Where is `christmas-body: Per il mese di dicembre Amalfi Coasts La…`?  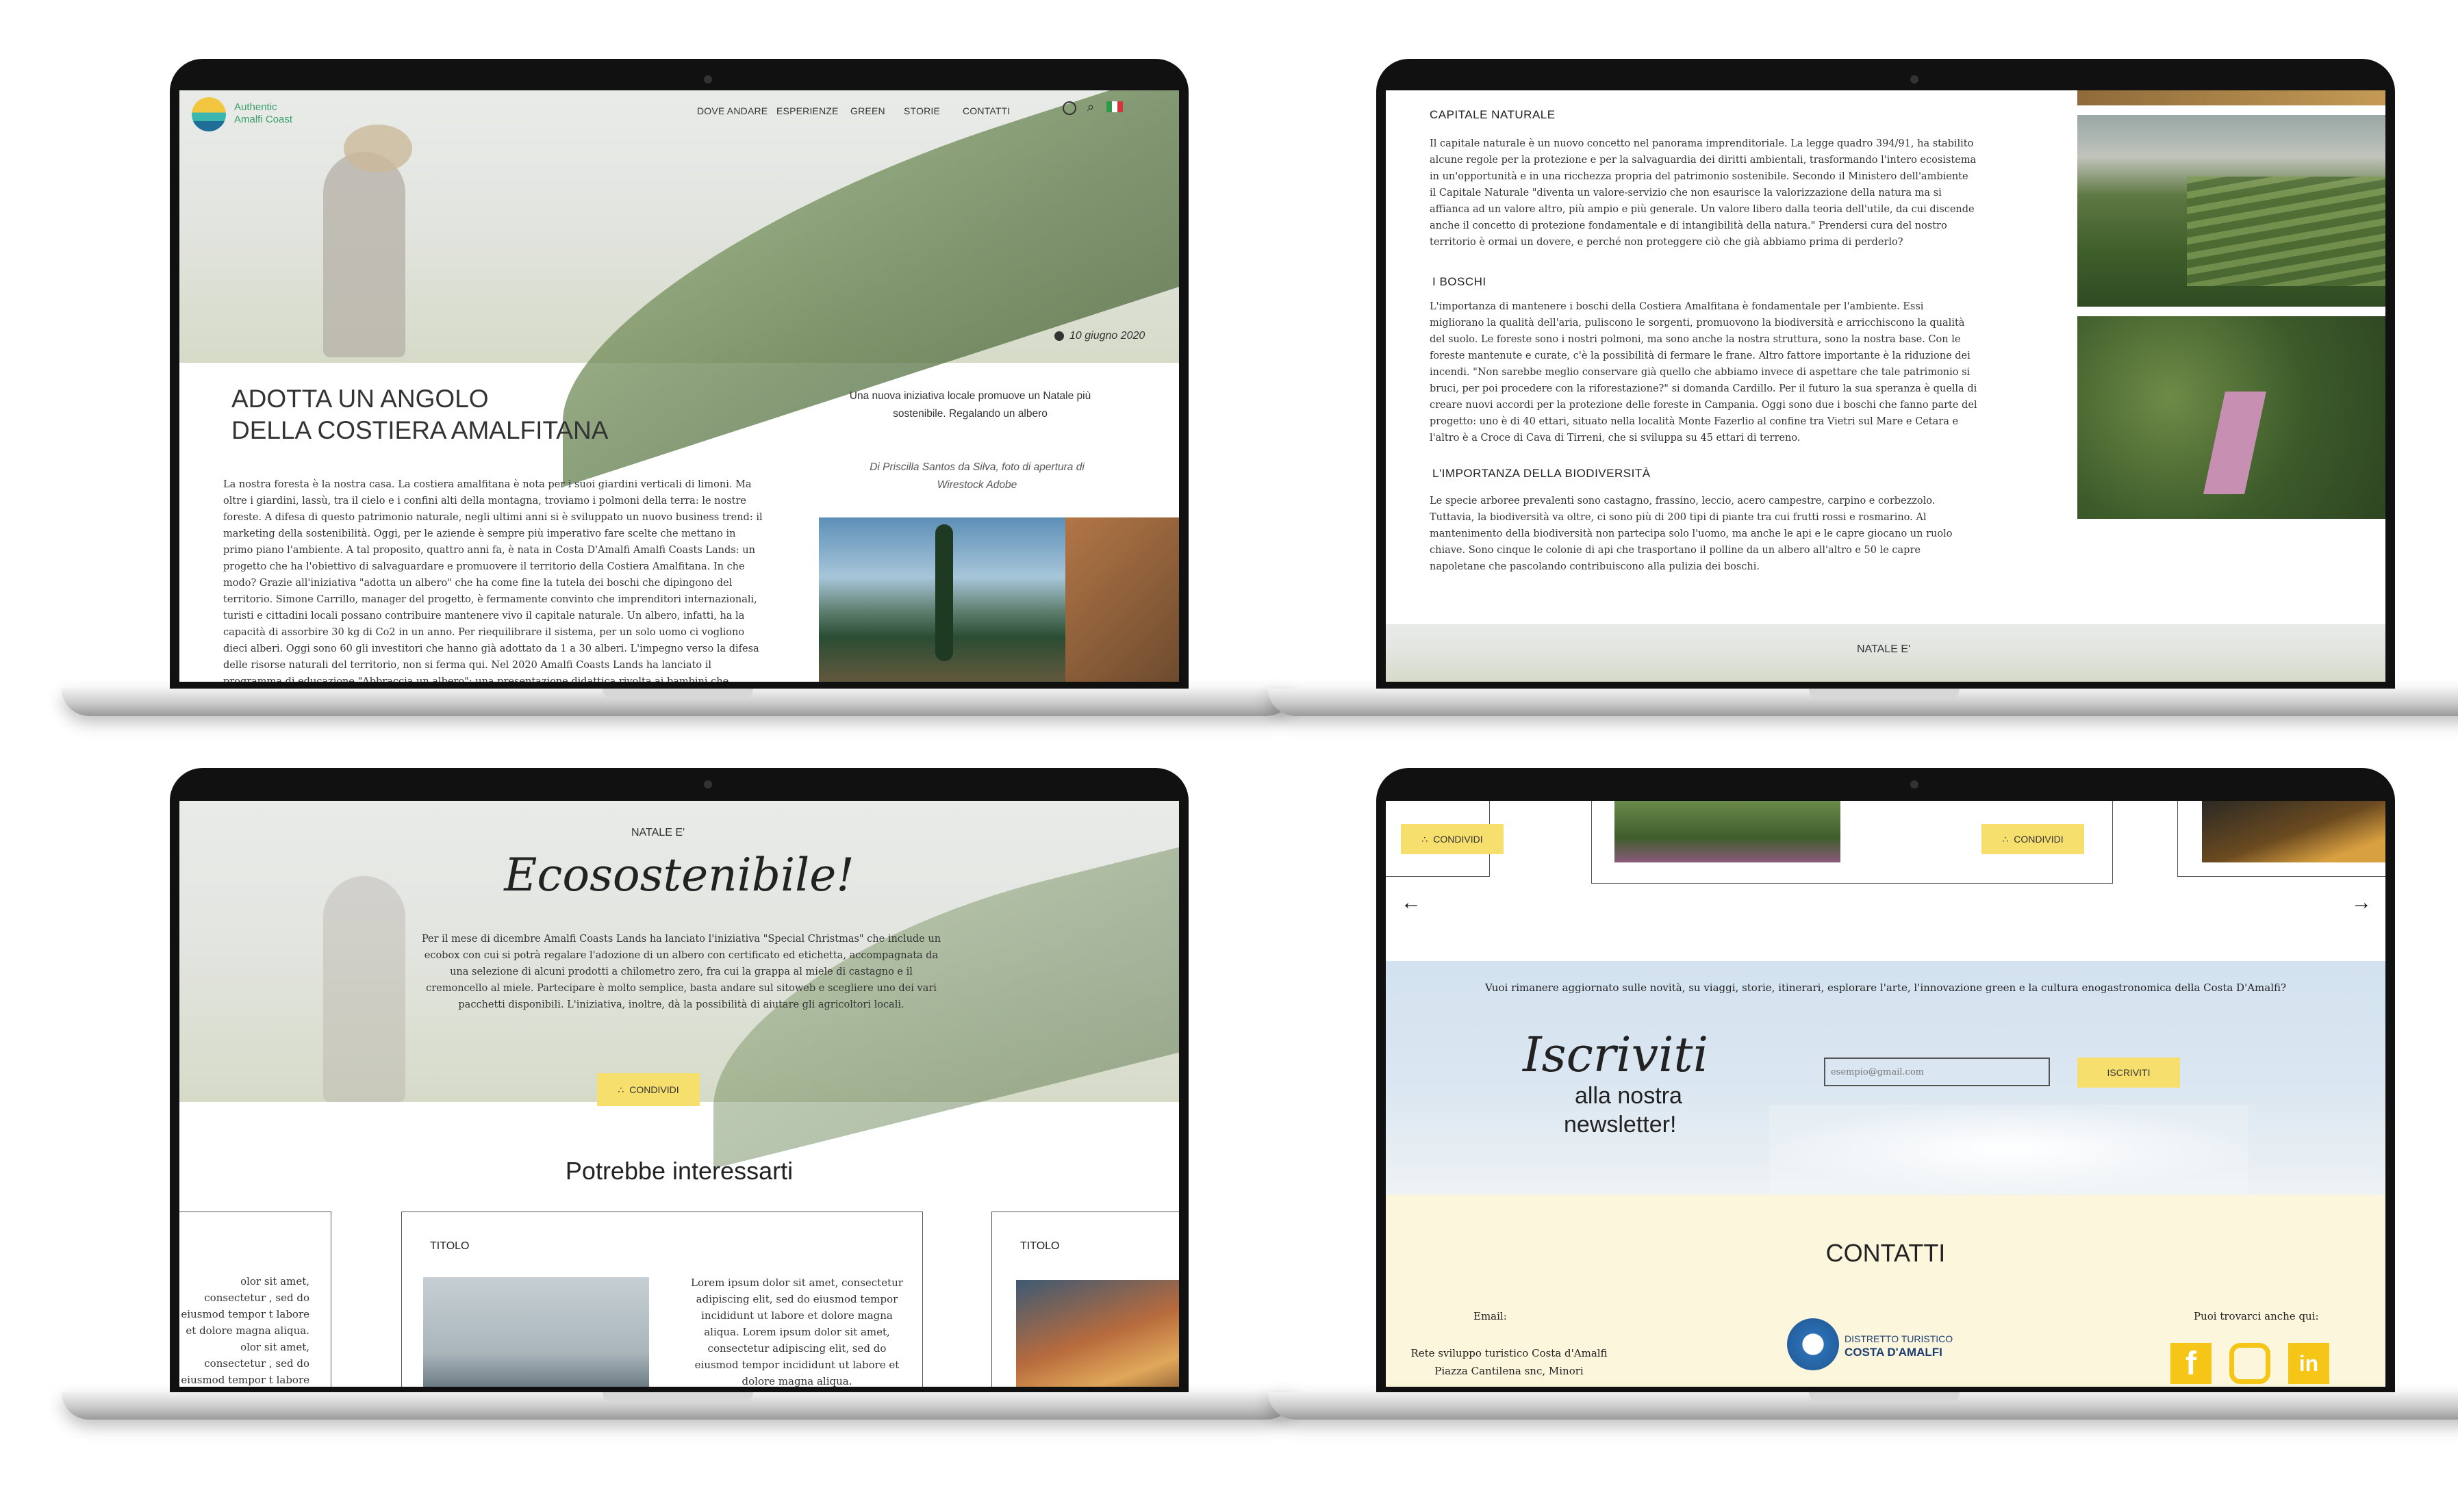 christmas-body: Per il mese di dicembre Amalfi Coasts La… is located at coordinates (681, 972).